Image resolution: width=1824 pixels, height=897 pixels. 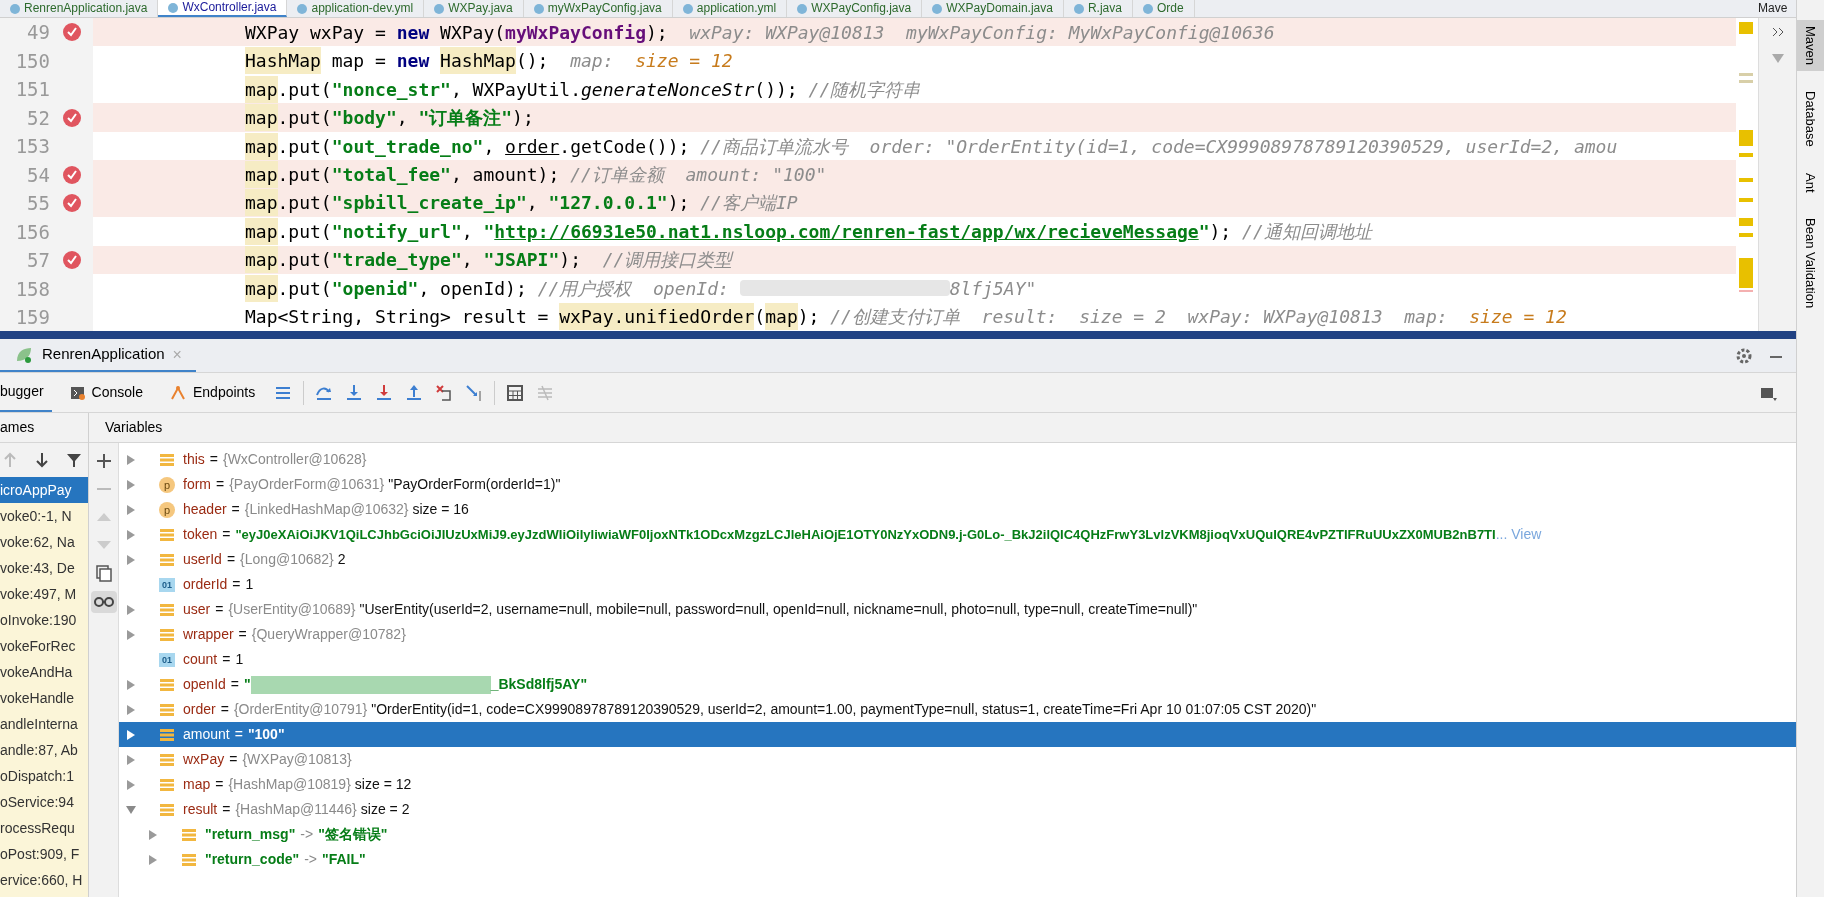 What do you see at coordinates (1777, 32) in the screenshot?
I see `chevron-right-icon` at bounding box center [1777, 32].